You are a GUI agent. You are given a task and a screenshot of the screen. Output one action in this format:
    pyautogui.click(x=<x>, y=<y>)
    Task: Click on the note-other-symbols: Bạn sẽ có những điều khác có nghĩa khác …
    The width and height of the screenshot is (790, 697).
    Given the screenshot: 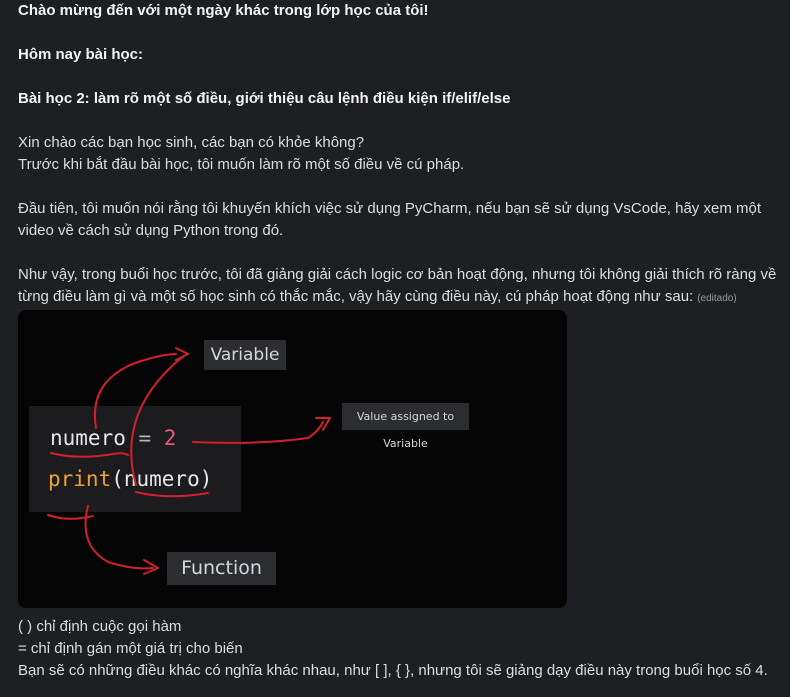 What is the action you would take?
    pyautogui.click(x=393, y=670)
    